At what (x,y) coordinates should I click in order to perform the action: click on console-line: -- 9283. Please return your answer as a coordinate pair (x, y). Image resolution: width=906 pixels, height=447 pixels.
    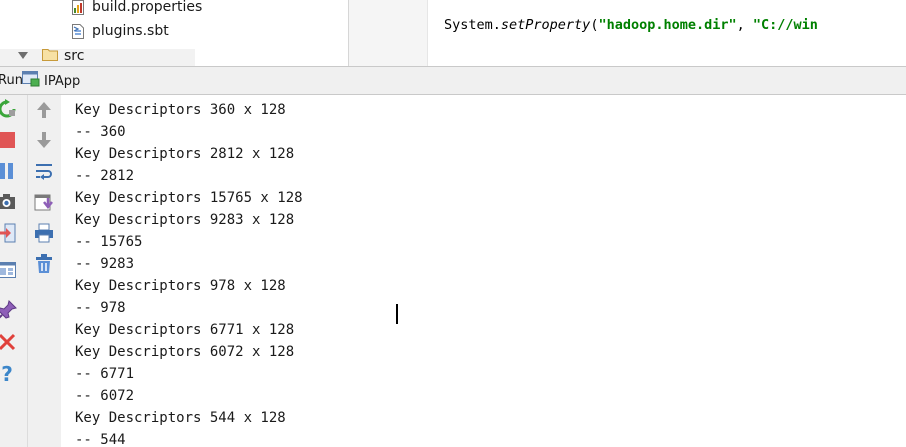
    Looking at the image, I should click on (105, 264).